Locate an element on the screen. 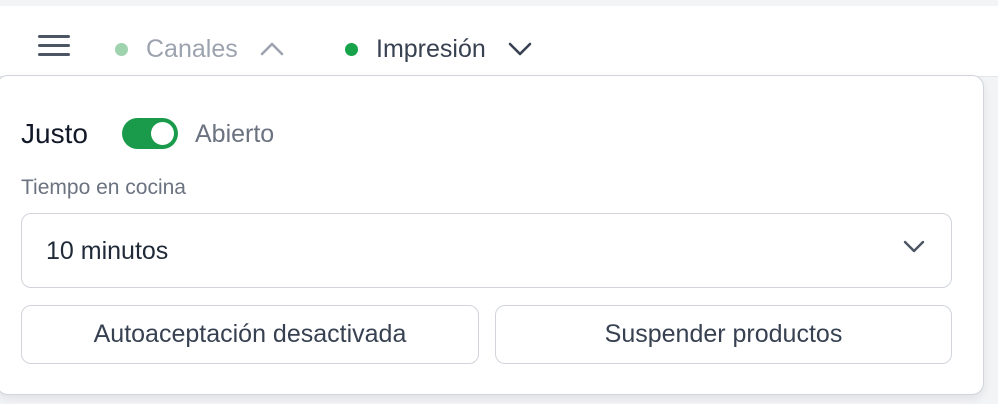  suspend-products-button: Suspender productos is located at coordinates (723, 334).